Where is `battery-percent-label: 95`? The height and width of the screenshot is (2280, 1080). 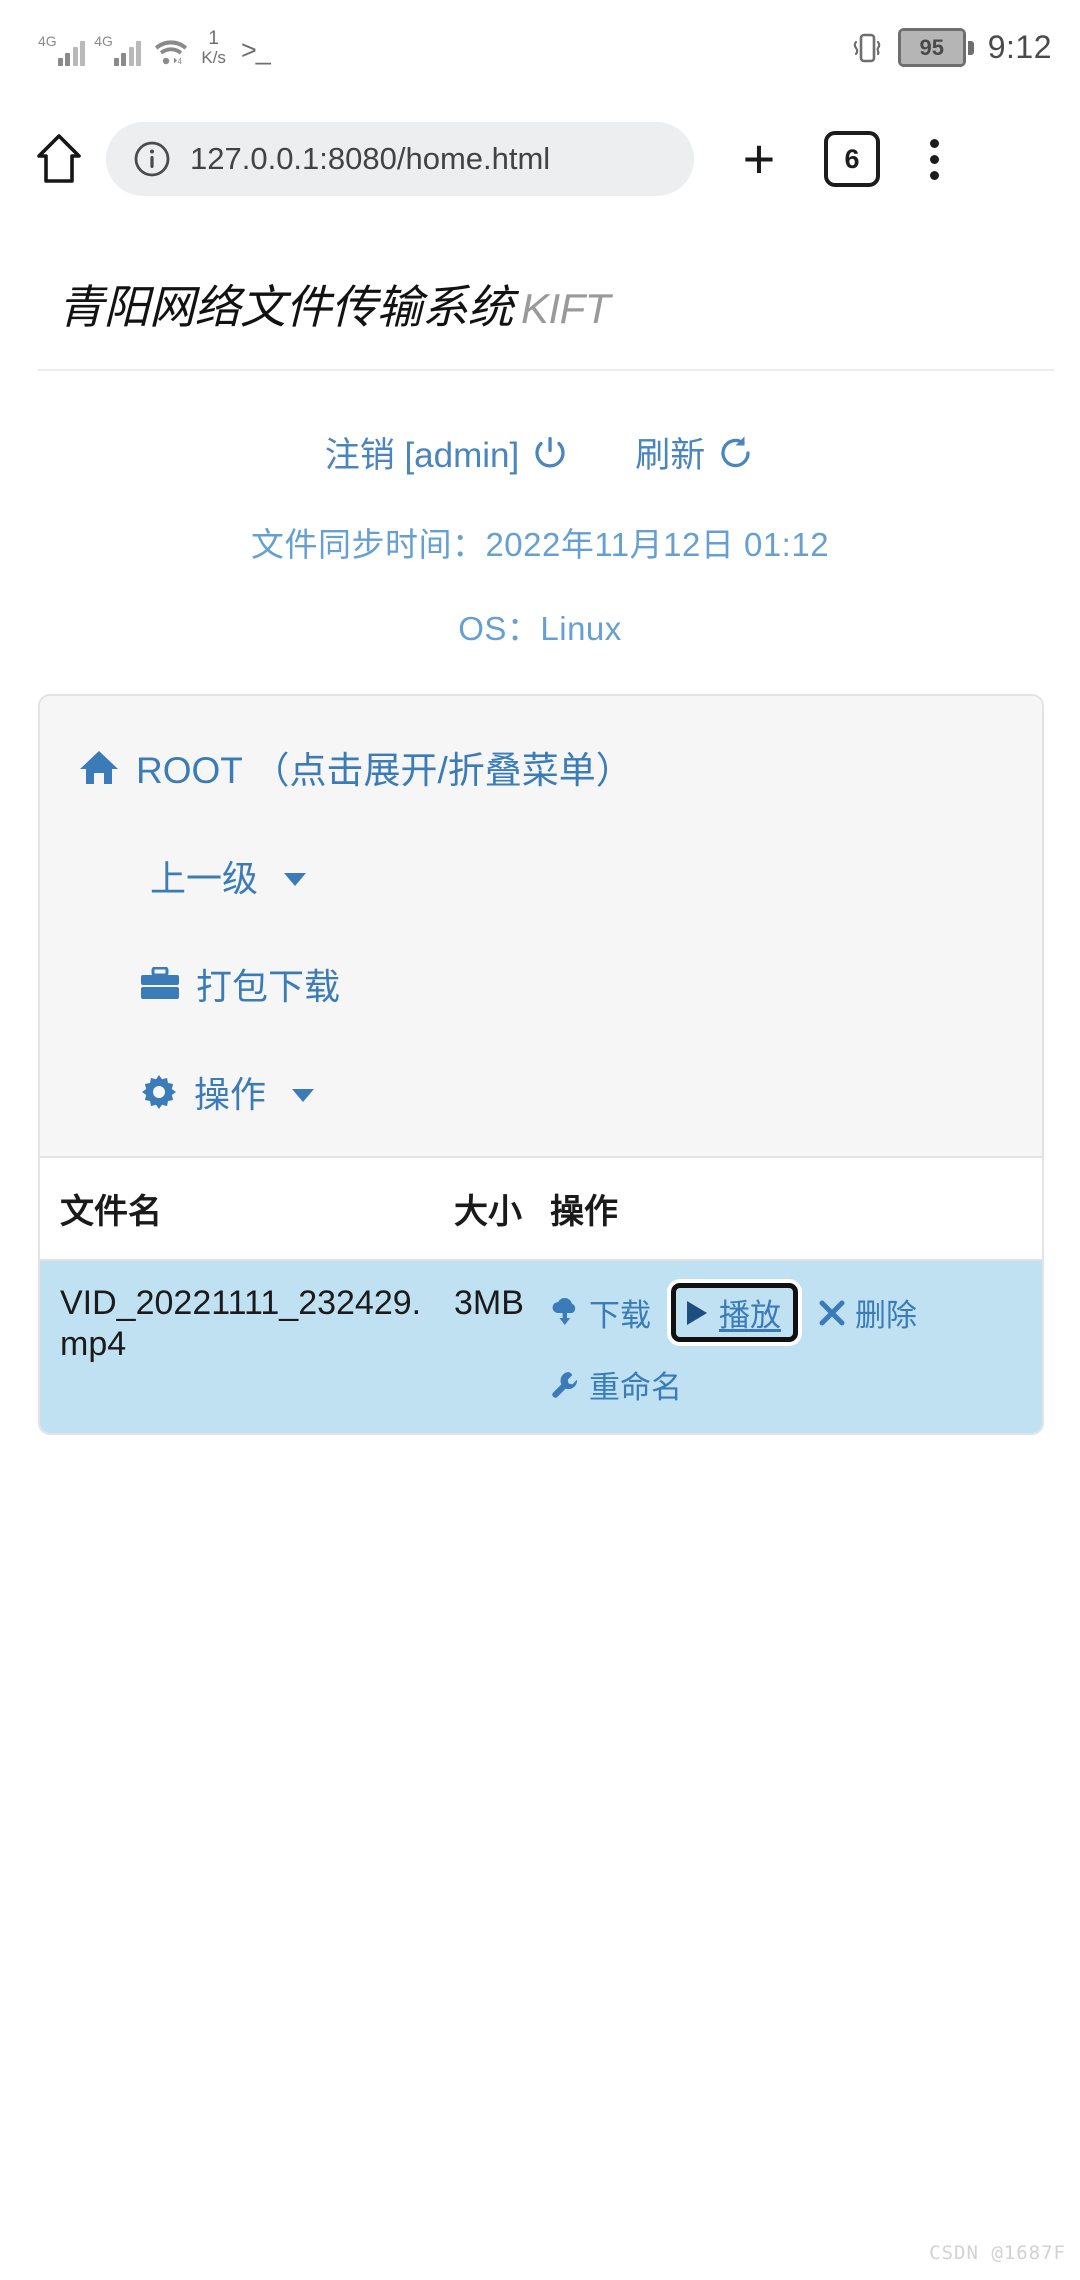
battery-percent-label: 95 is located at coordinates (931, 47).